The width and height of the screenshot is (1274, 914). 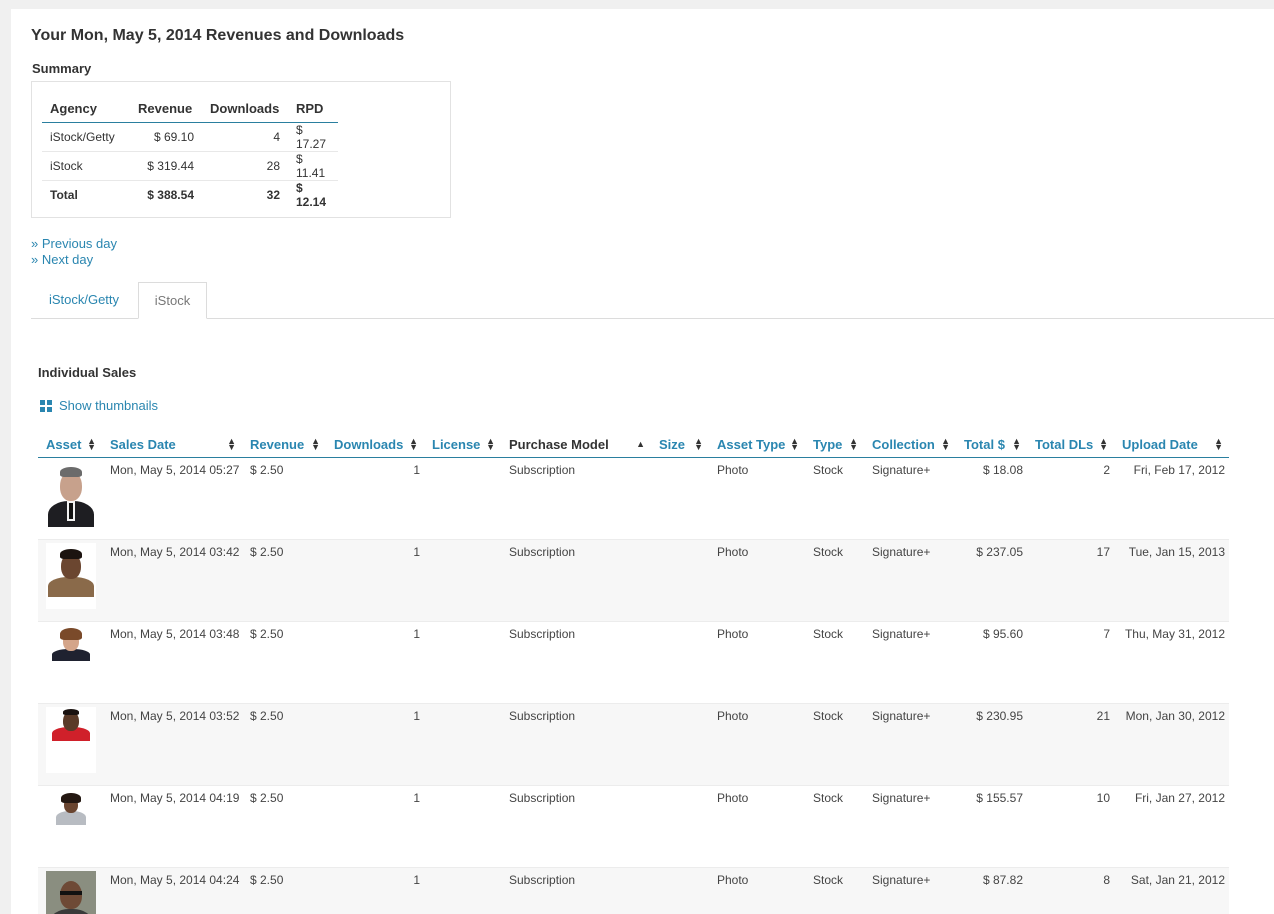 What do you see at coordinates (1171, 498) in the screenshot?
I see `upload-date: Fri, Feb 17, 2012` at bounding box center [1171, 498].